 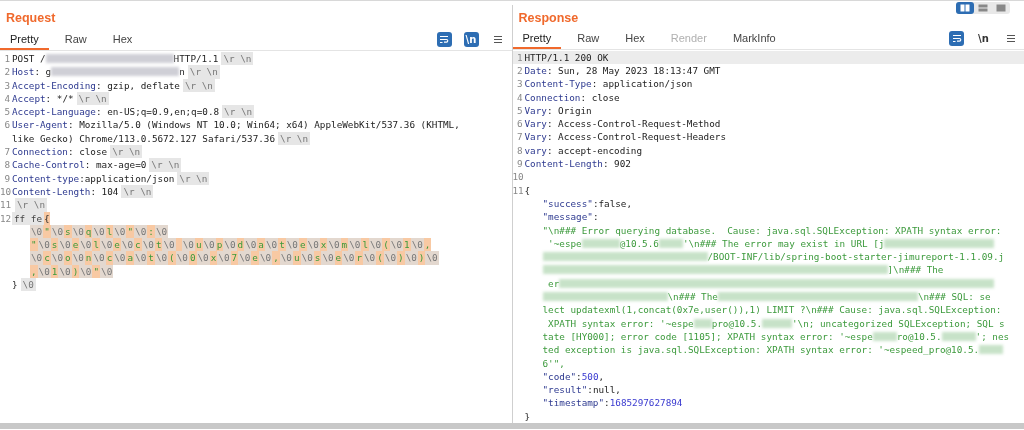 I want to click on code-text: : 902, so click(x=616, y=164).